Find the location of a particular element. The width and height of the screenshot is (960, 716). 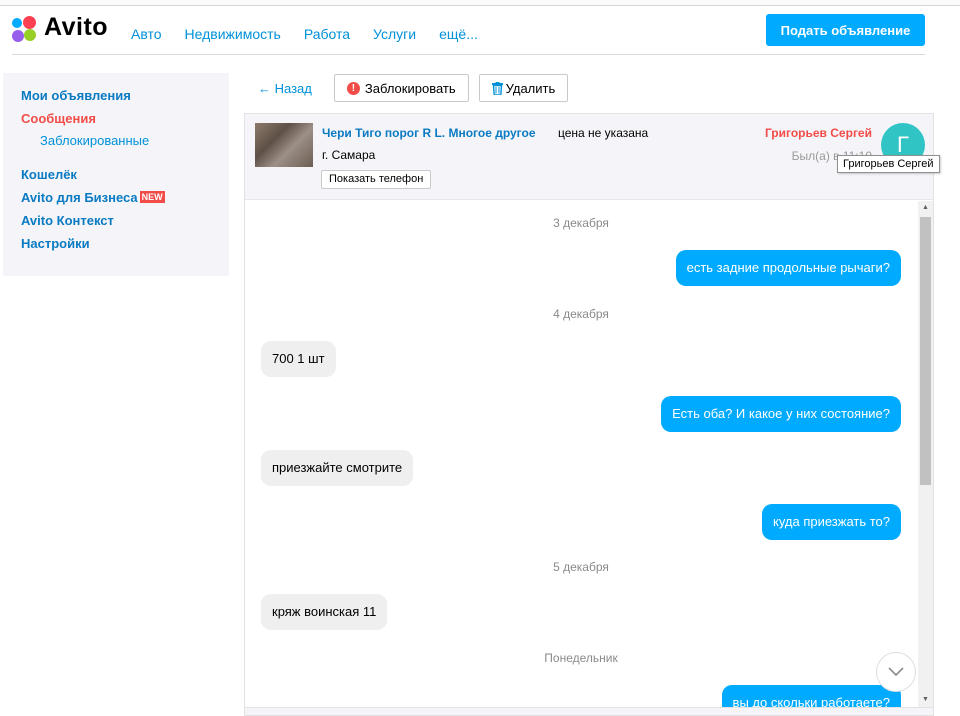

header-divider is located at coordinates (468, 54).